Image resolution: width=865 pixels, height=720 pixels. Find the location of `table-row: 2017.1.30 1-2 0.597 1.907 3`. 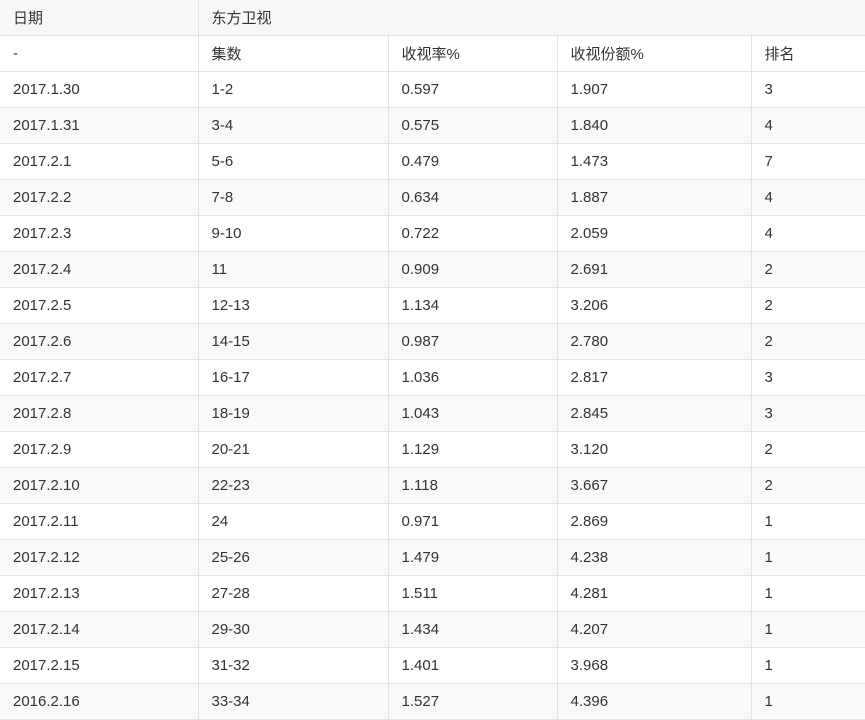

table-row: 2017.1.30 1-2 0.597 1.907 3 is located at coordinates (432, 89).